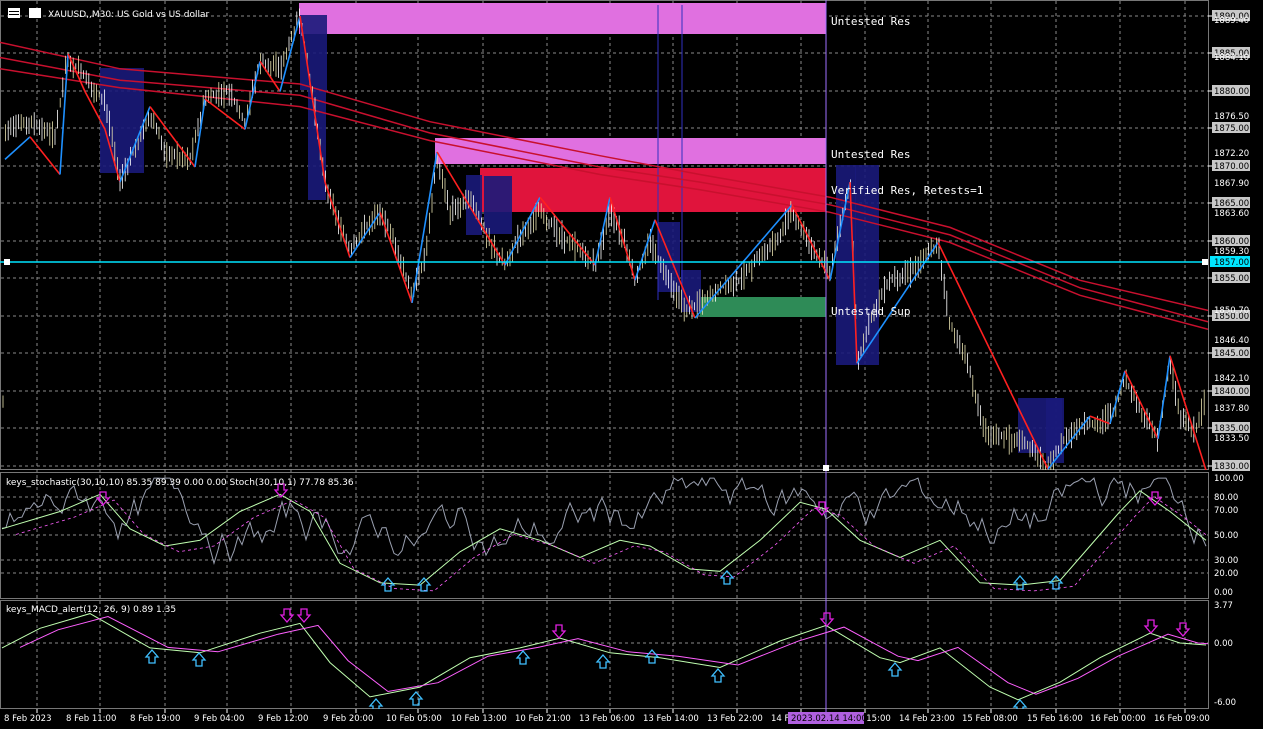 Image resolution: width=1263 pixels, height=729 pixels. What do you see at coordinates (1205, 262) in the screenshot?
I see `price-line-handle-right` at bounding box center [1205, 262].